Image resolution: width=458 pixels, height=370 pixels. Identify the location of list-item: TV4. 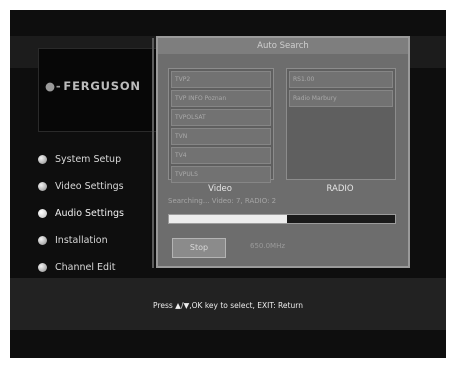
(221, 155).